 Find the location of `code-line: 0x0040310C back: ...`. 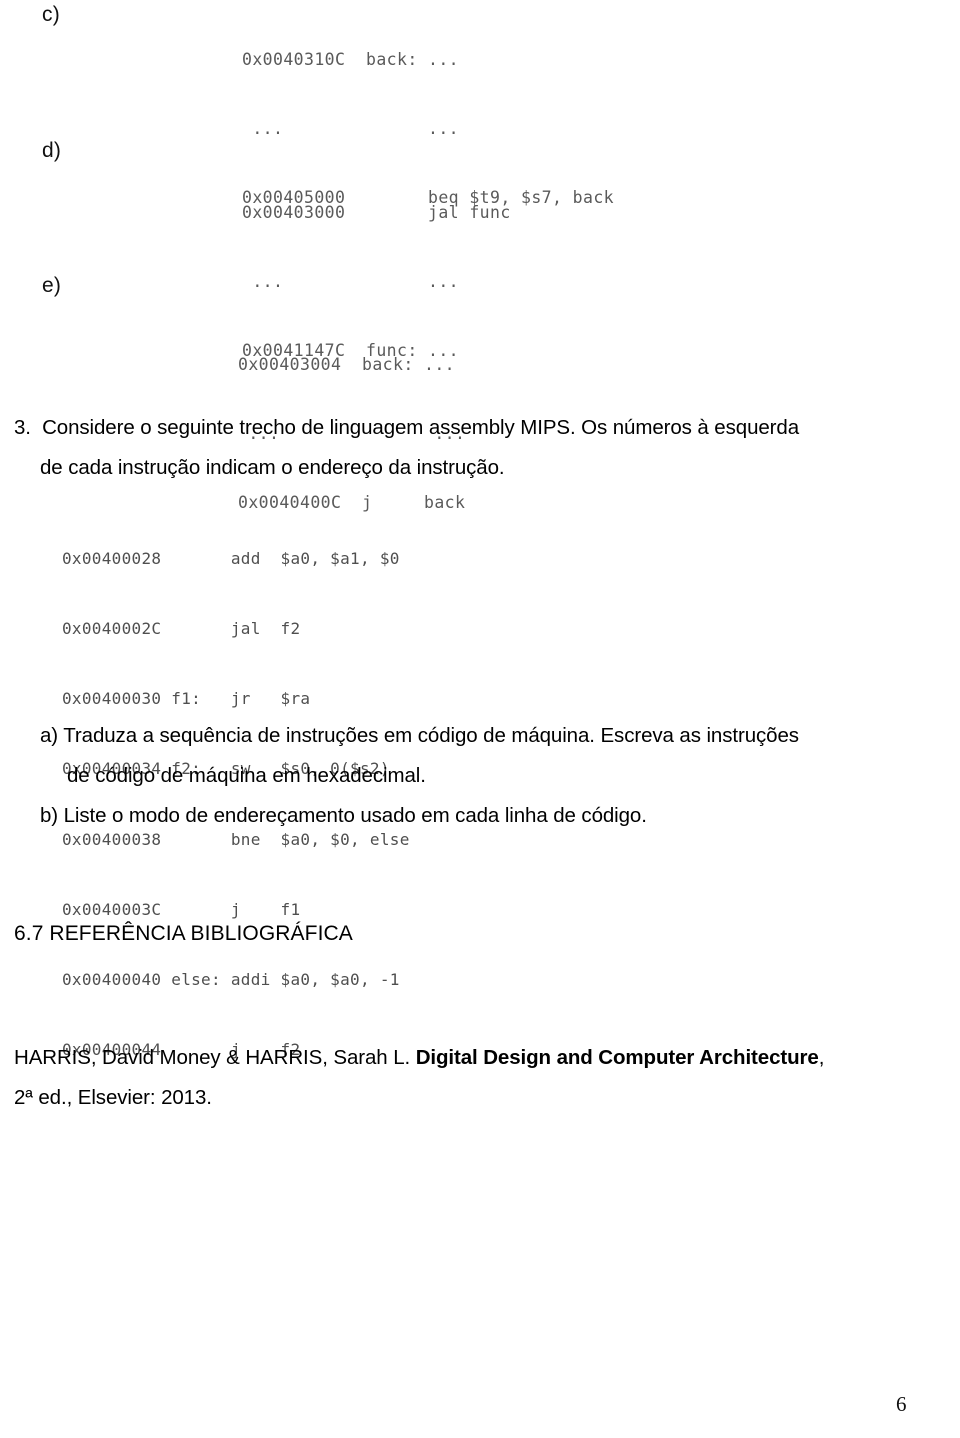

code-line: 0x0040310C back: ... is located at coordinates (351, 59).